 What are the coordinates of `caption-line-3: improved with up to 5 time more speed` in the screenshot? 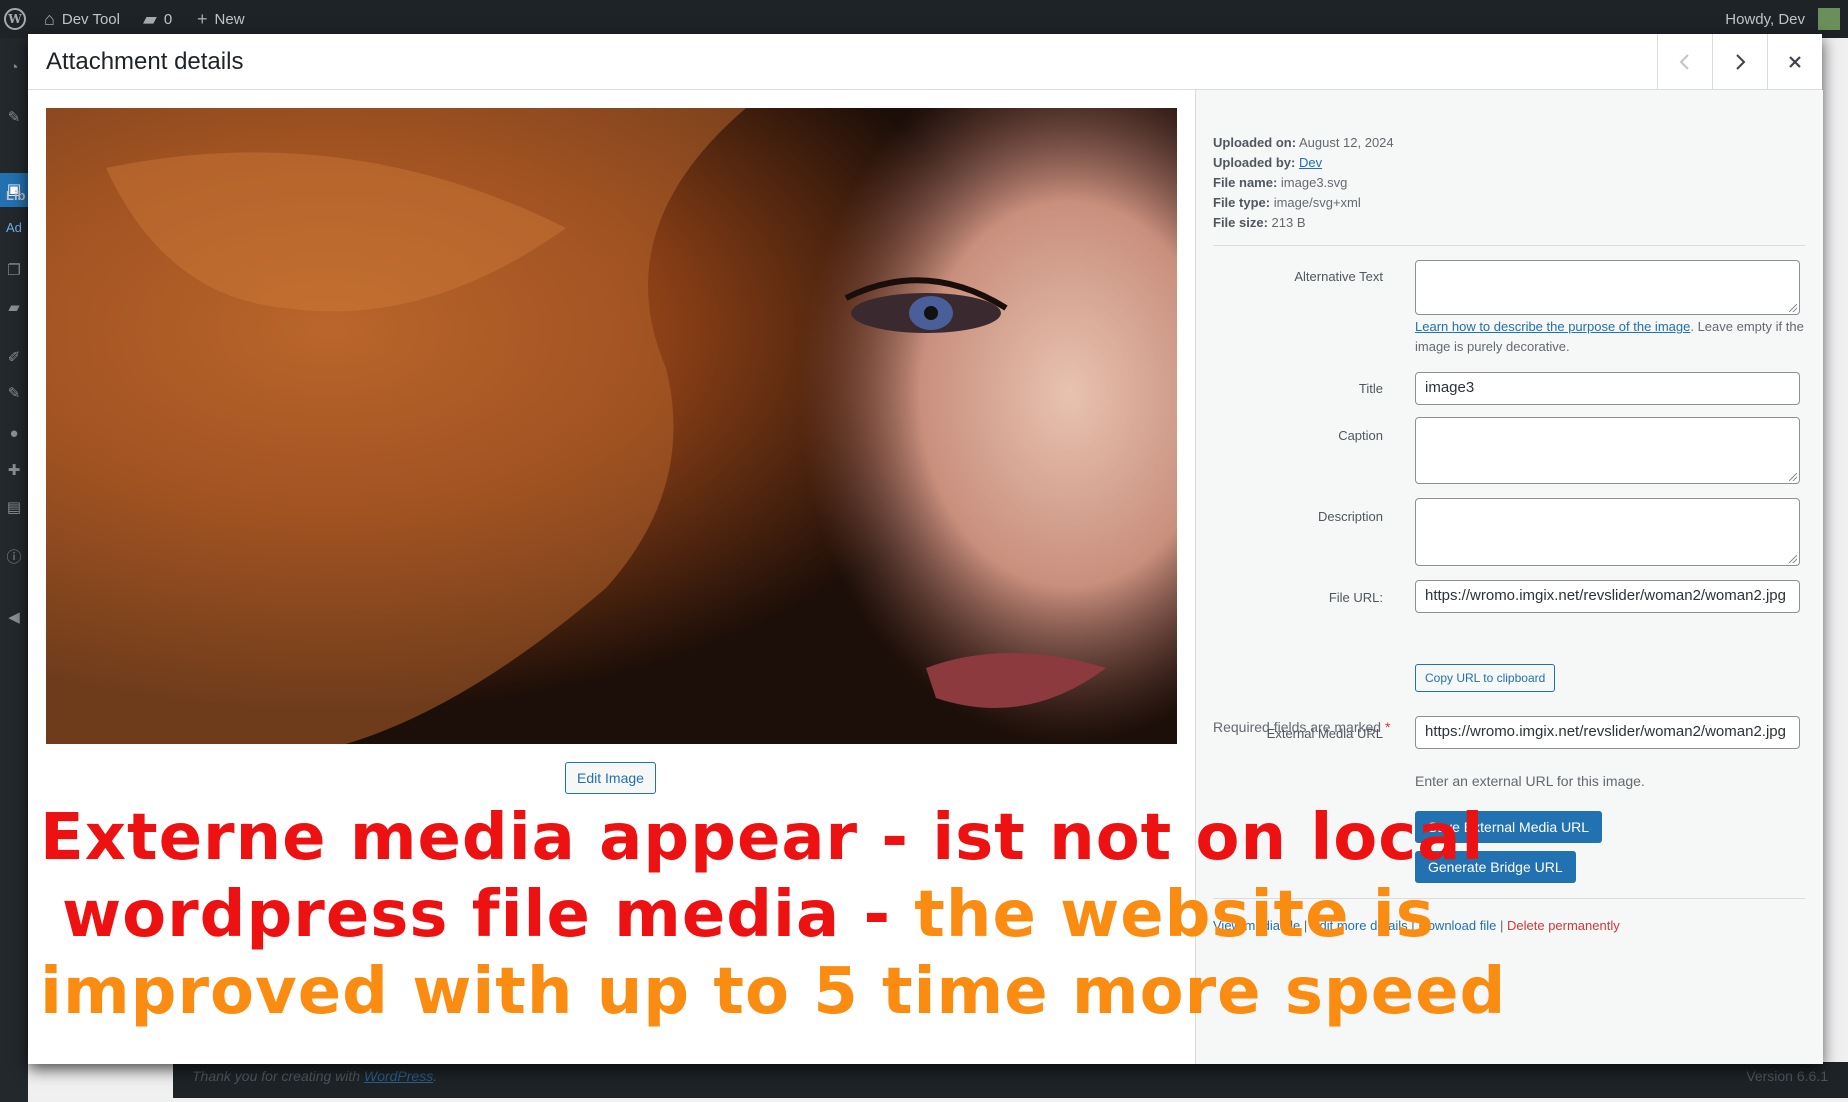 It's located at (773, 992).